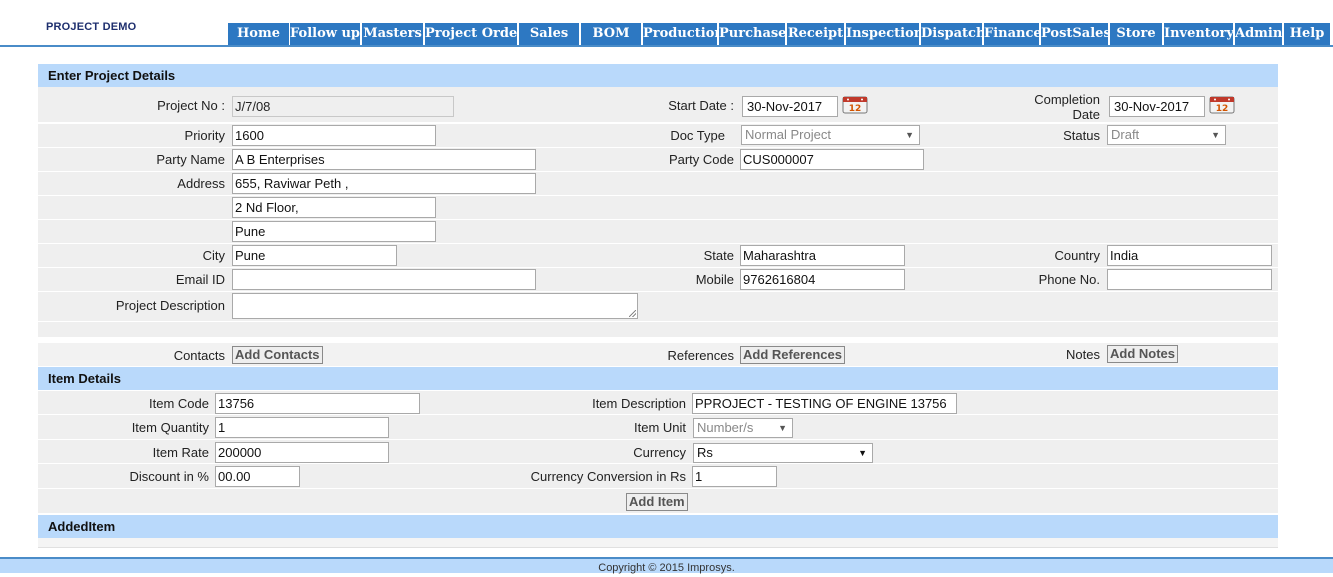 The height and width of the screenshot is (577, 1333). Describe the element at coordinates (277, 355) in the screenshot. I see `add-contacts-button: Add Contacts` at that location.